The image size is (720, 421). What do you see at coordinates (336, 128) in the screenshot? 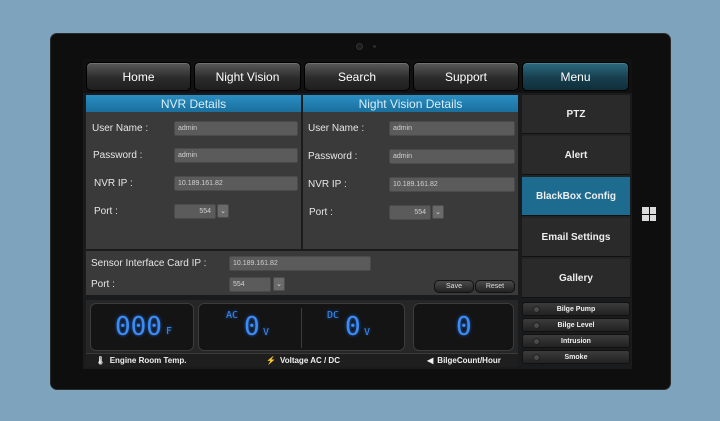
I see `nv-username-label: User Name :` at bounding box center [336, 128].